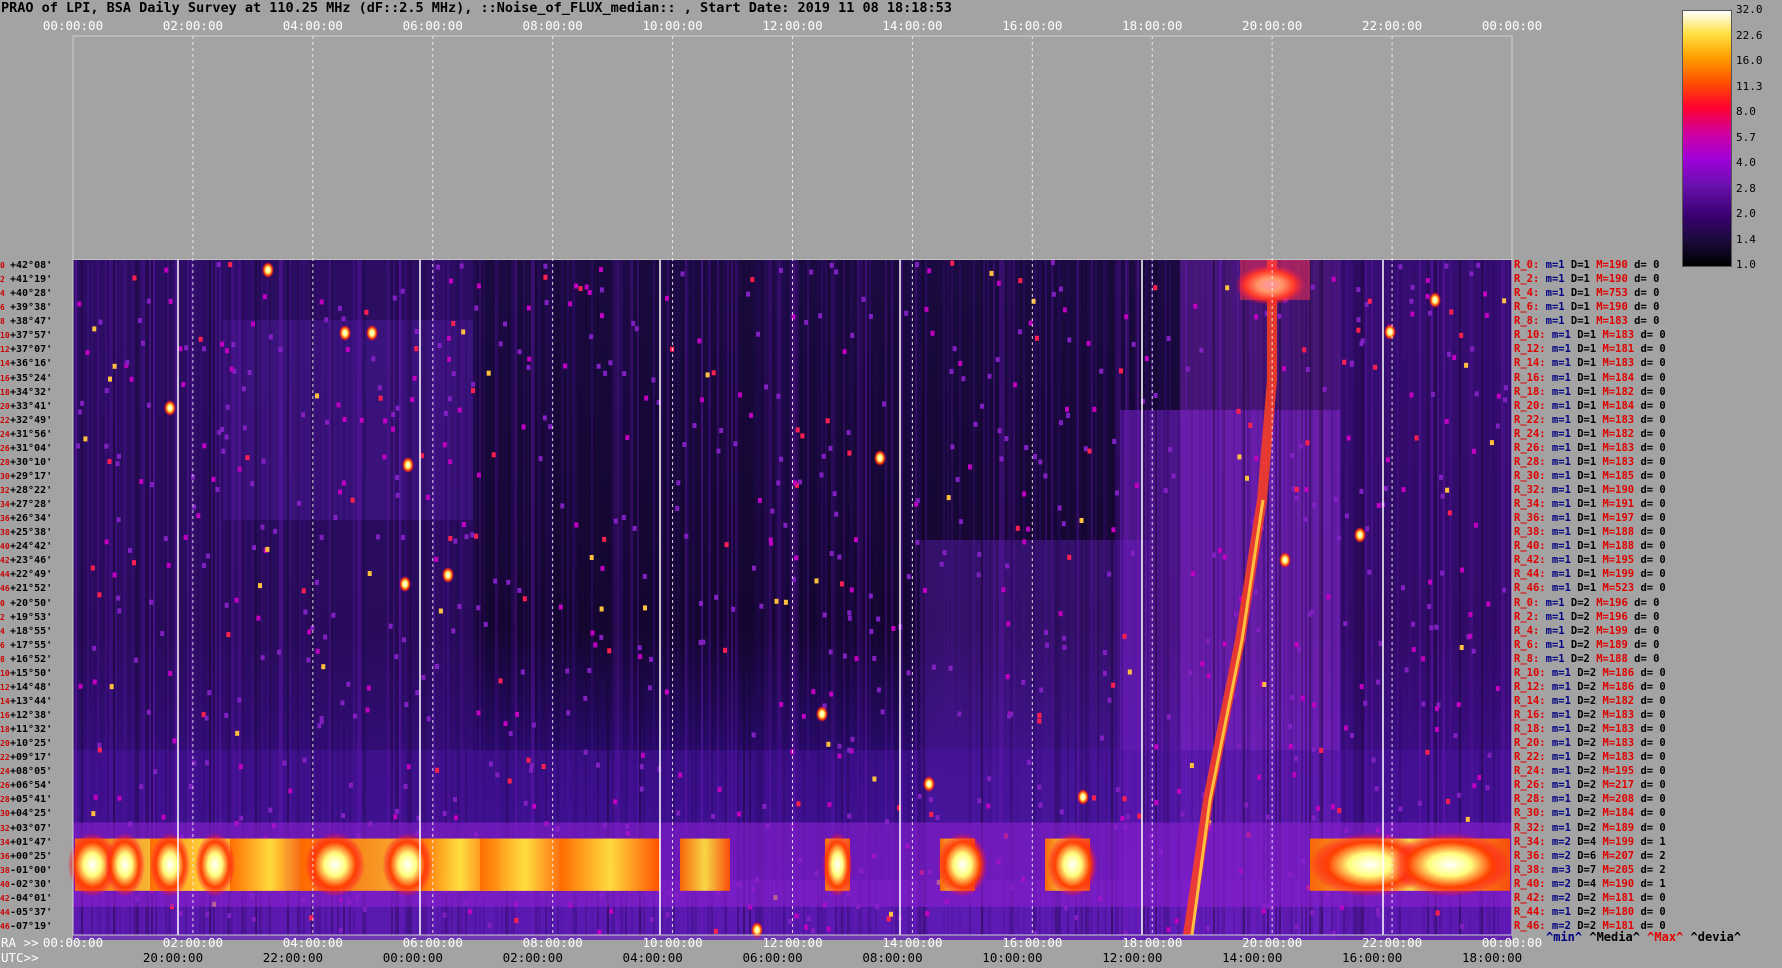  What do you see at coordinates (31, 448) in the screenshot?
I see `dec-value: +31°04'` at bounding box center [31, 448].